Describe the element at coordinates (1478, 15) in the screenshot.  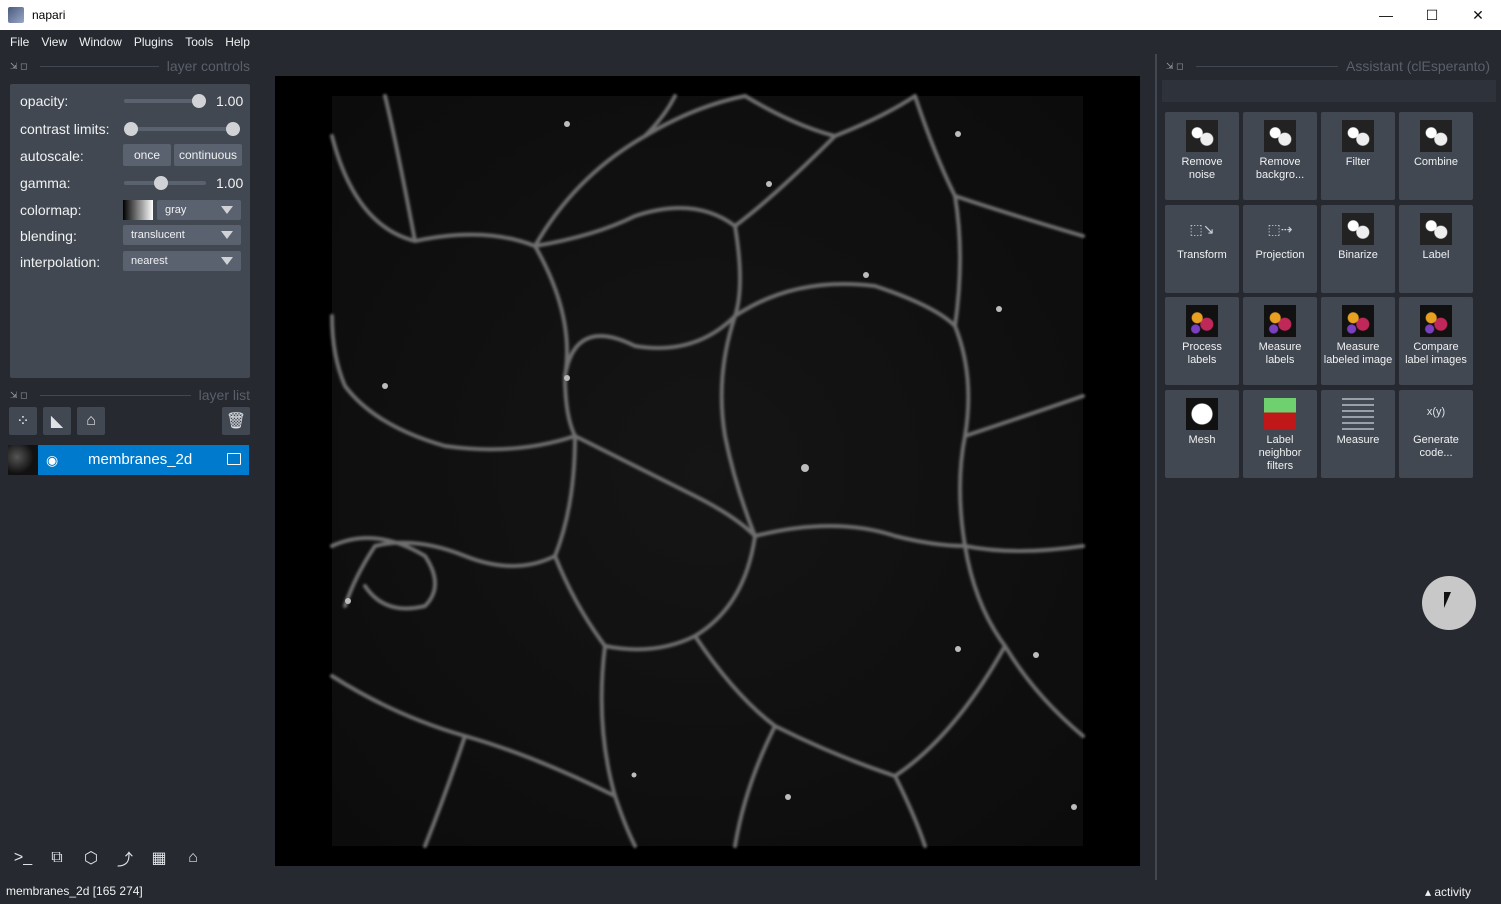
I see `close-button: ✕` at that location.